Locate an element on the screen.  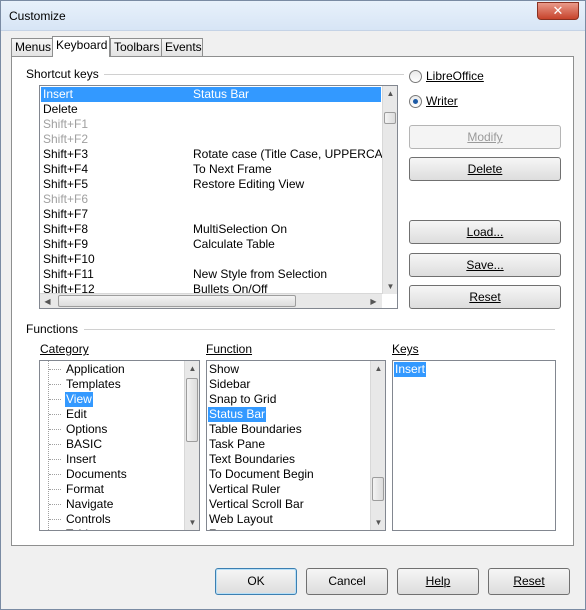
key-item: Insert is located at coordinates (410, 369).